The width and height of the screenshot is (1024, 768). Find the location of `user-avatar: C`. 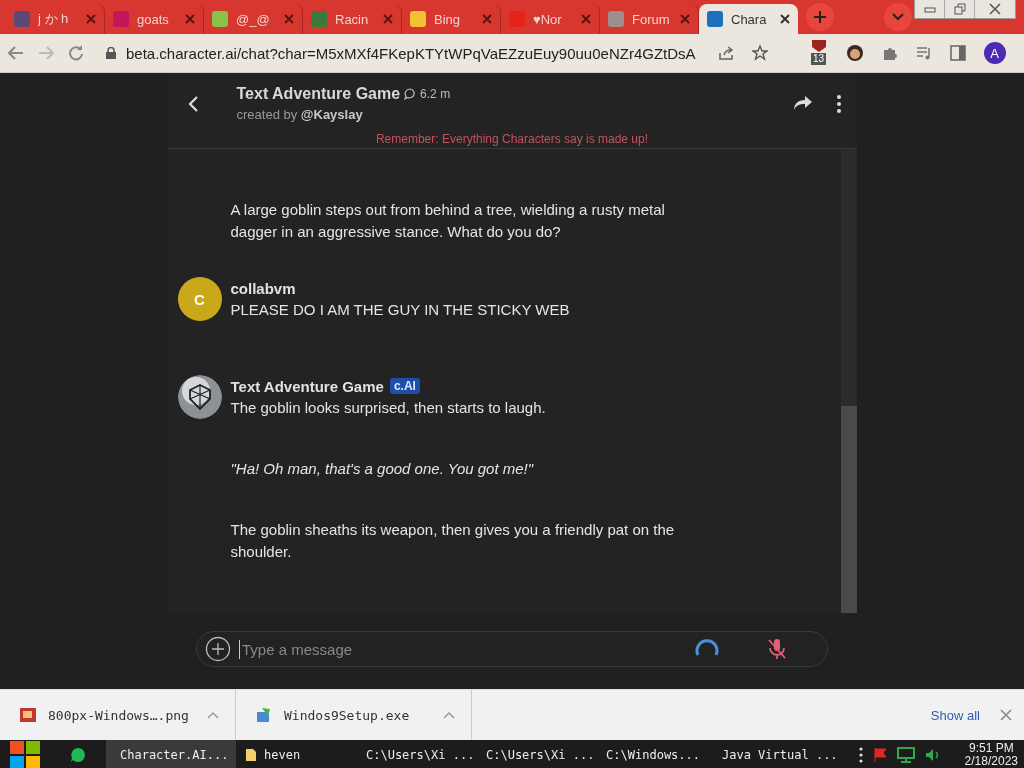

user-avatar: C is located at coordinates (199, 299).